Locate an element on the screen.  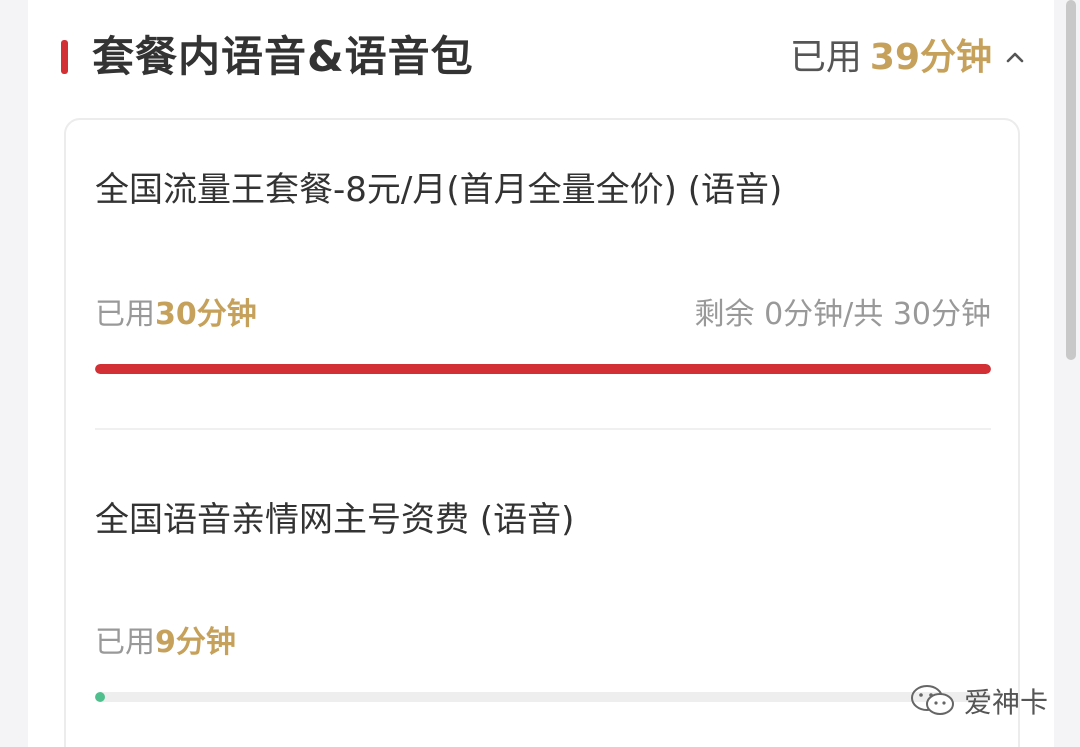
plan-used-value: 9分钟 is located at coordinates (195, 642).